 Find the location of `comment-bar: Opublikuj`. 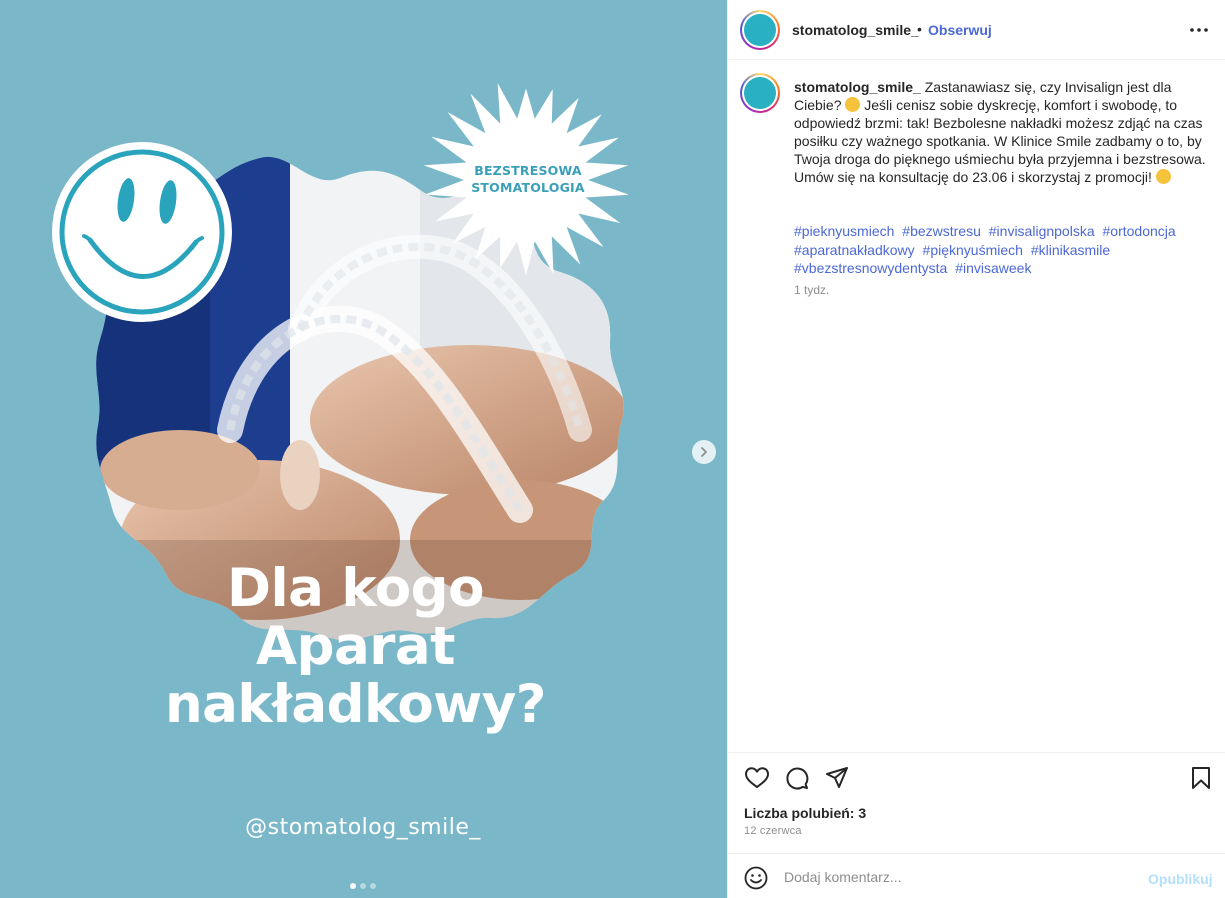

comment-bar: Opublikuj is located at coordinates (976, 875).